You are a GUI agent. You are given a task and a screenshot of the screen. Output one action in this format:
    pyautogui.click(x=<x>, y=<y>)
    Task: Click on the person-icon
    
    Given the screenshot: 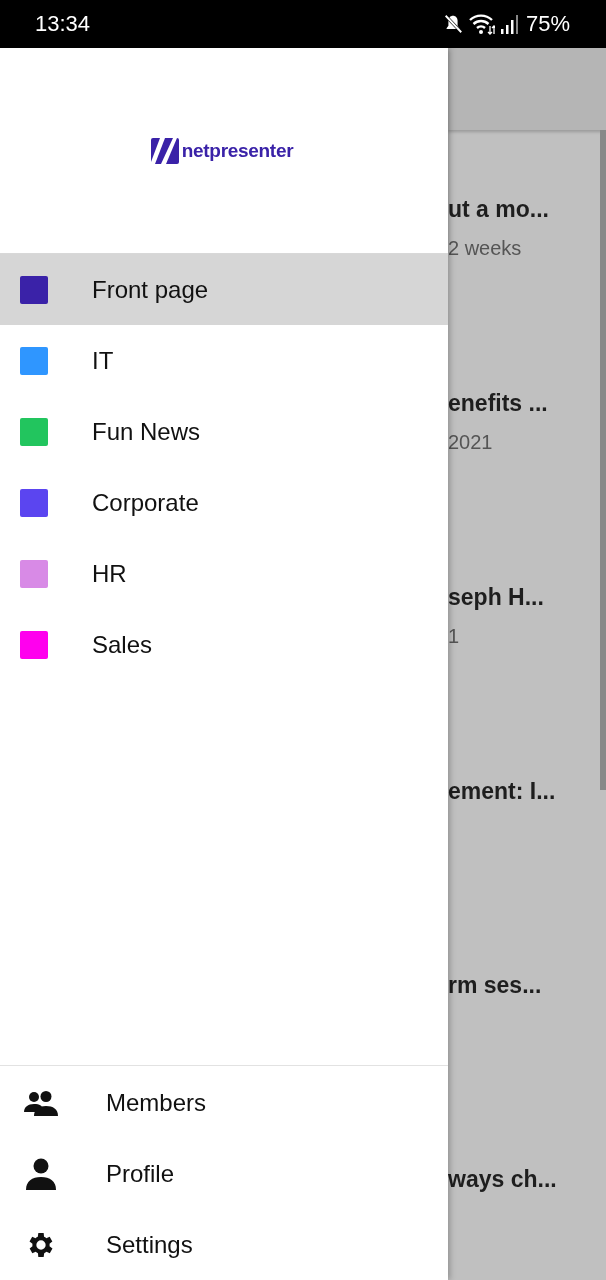 What is the action you would take?
    pyautogui.click(x=41, y=1173)
    